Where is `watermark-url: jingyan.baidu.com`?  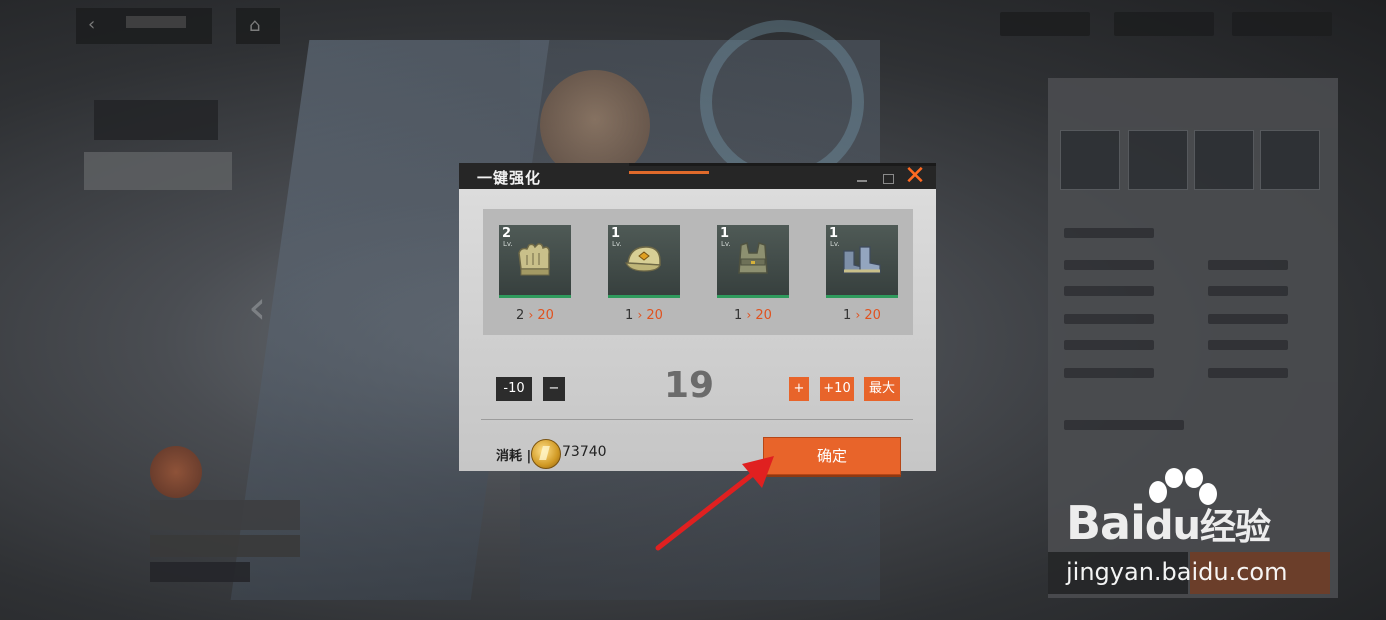 watermark-url: jingyan.baidu.com is located at coordinates (1177, 572).